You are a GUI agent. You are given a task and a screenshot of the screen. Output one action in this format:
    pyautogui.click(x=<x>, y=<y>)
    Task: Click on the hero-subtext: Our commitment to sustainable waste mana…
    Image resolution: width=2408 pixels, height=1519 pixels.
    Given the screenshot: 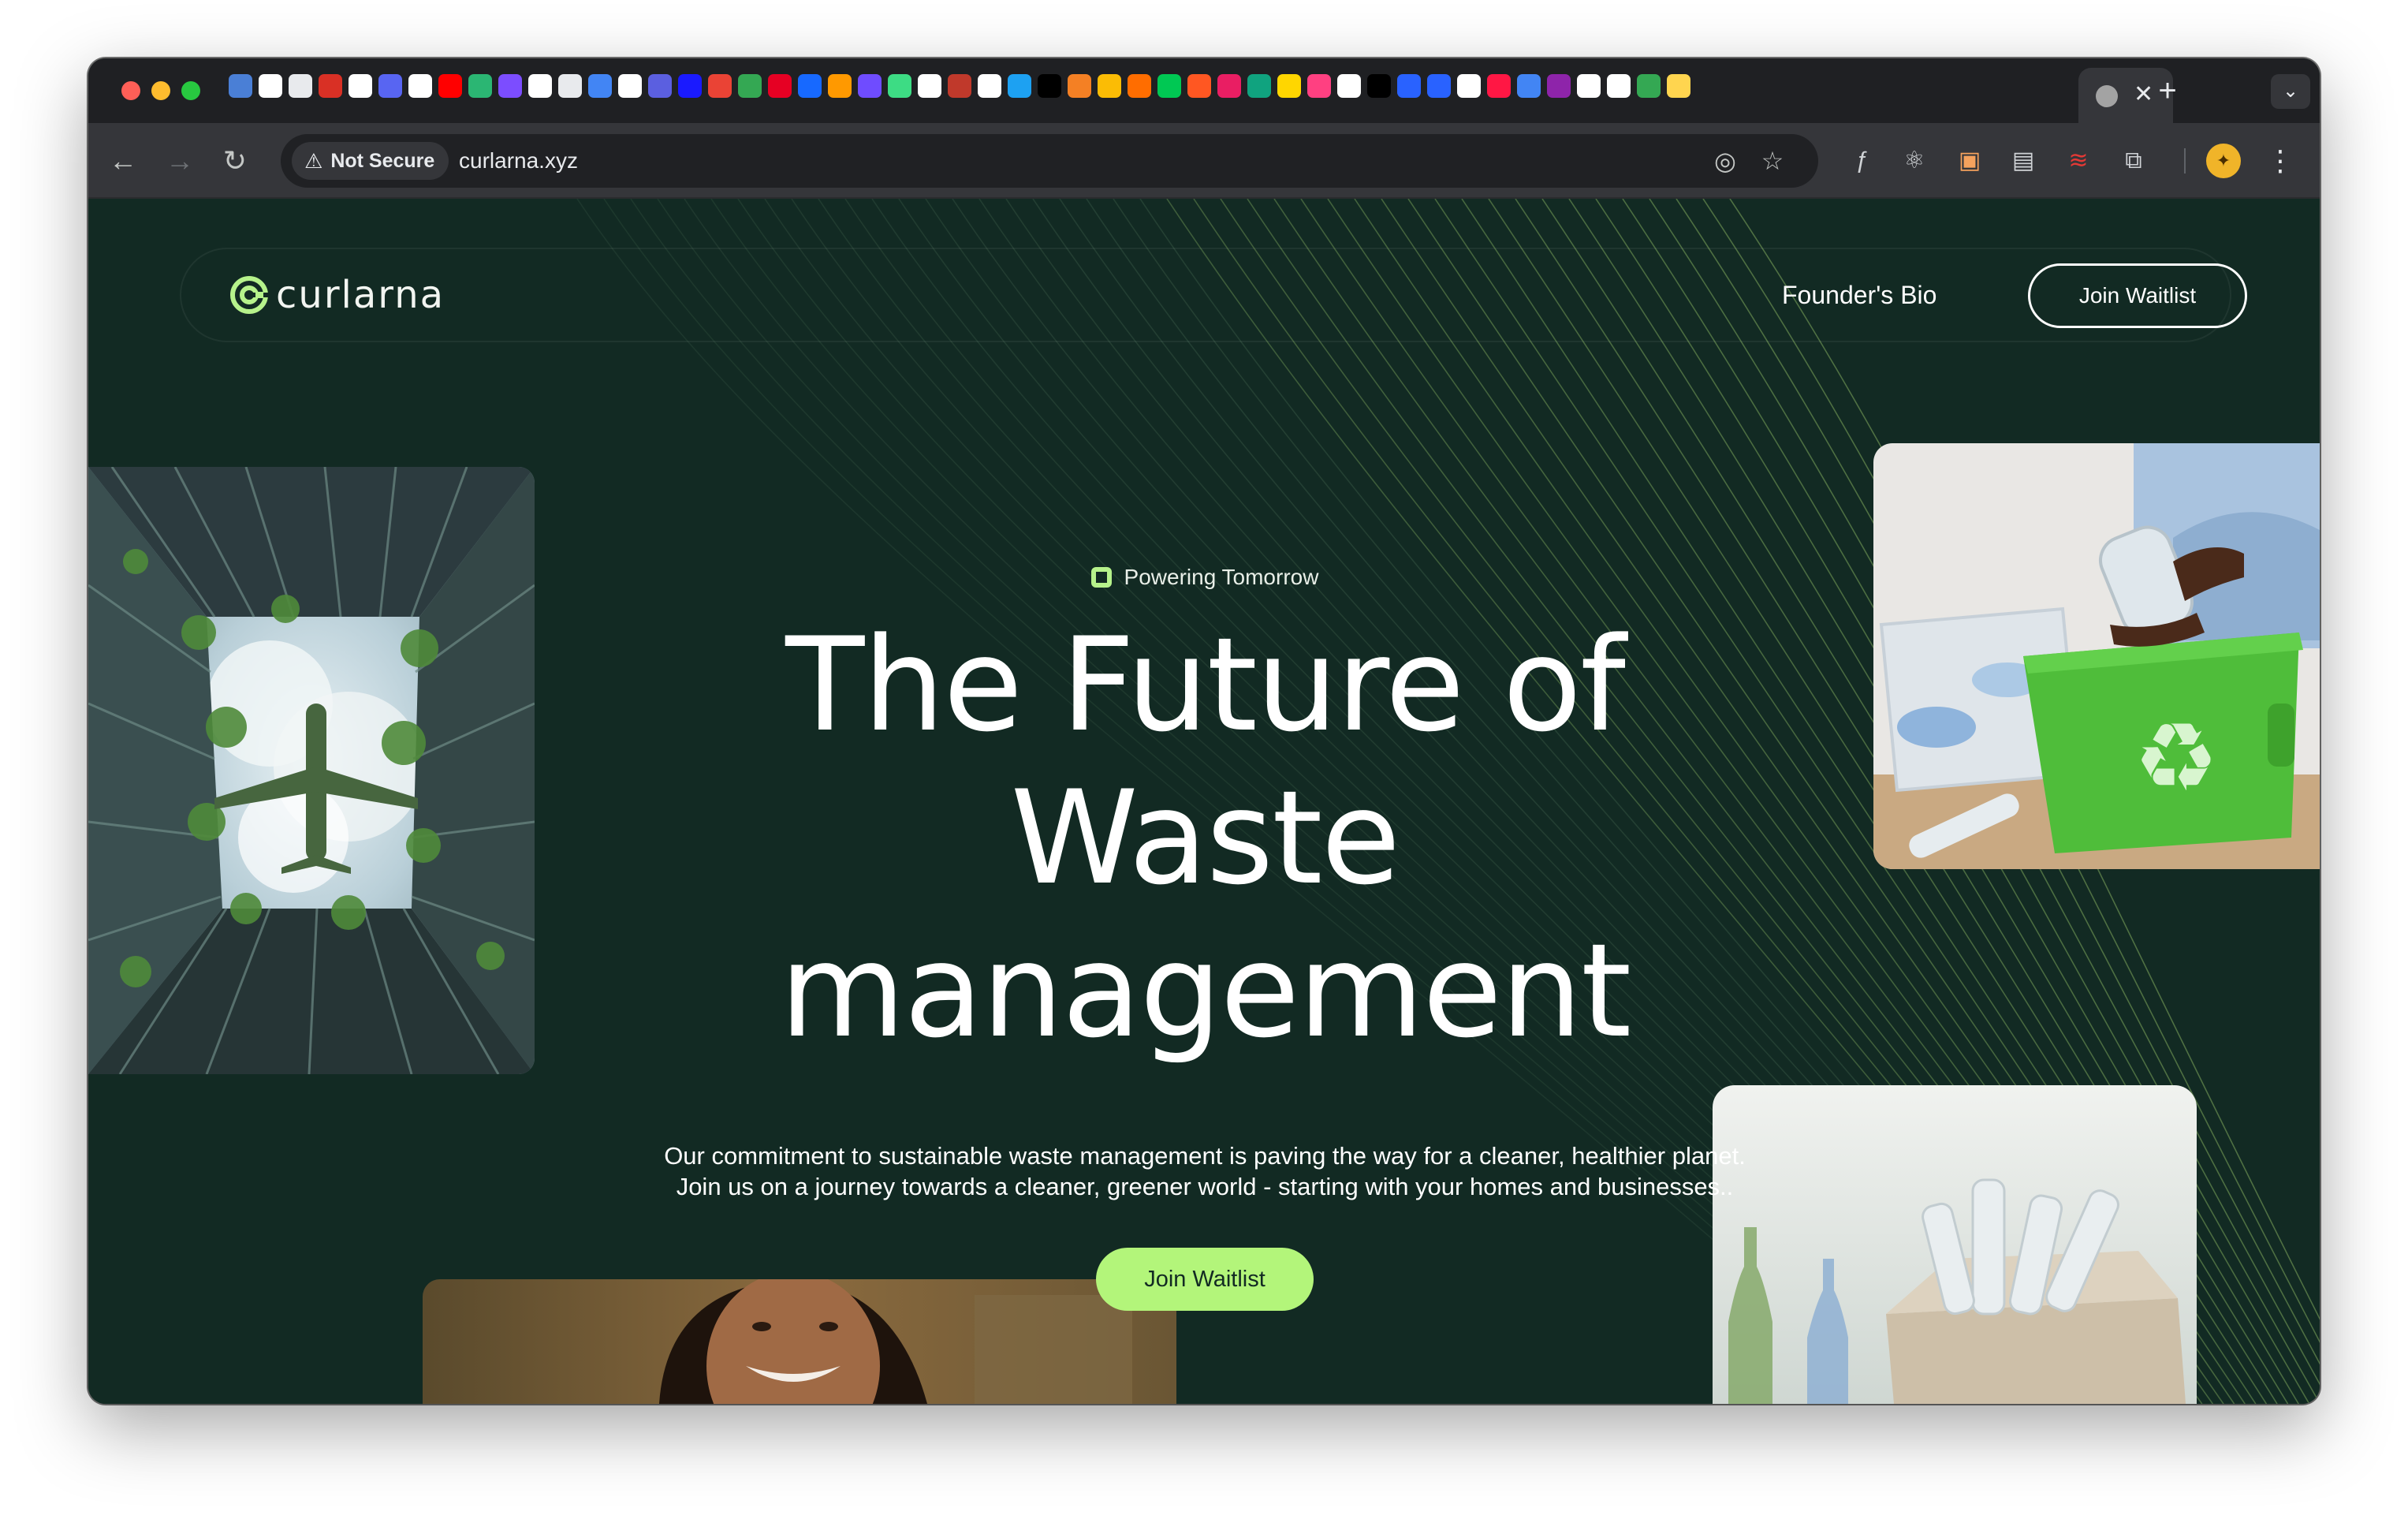 What is the action you would take?
    pyautogui.click(x=1205, y=1171)
    